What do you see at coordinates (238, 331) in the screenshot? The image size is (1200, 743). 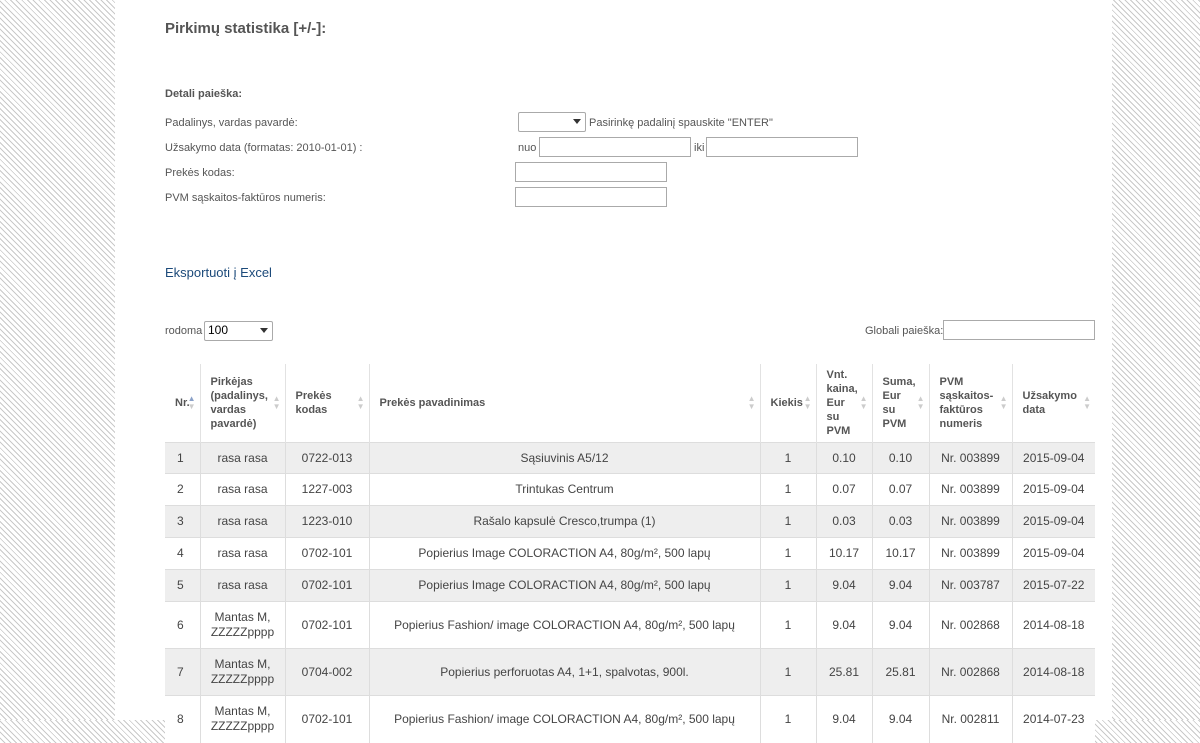 I see `page-size-select: 100` at bounding box center [238, 331].